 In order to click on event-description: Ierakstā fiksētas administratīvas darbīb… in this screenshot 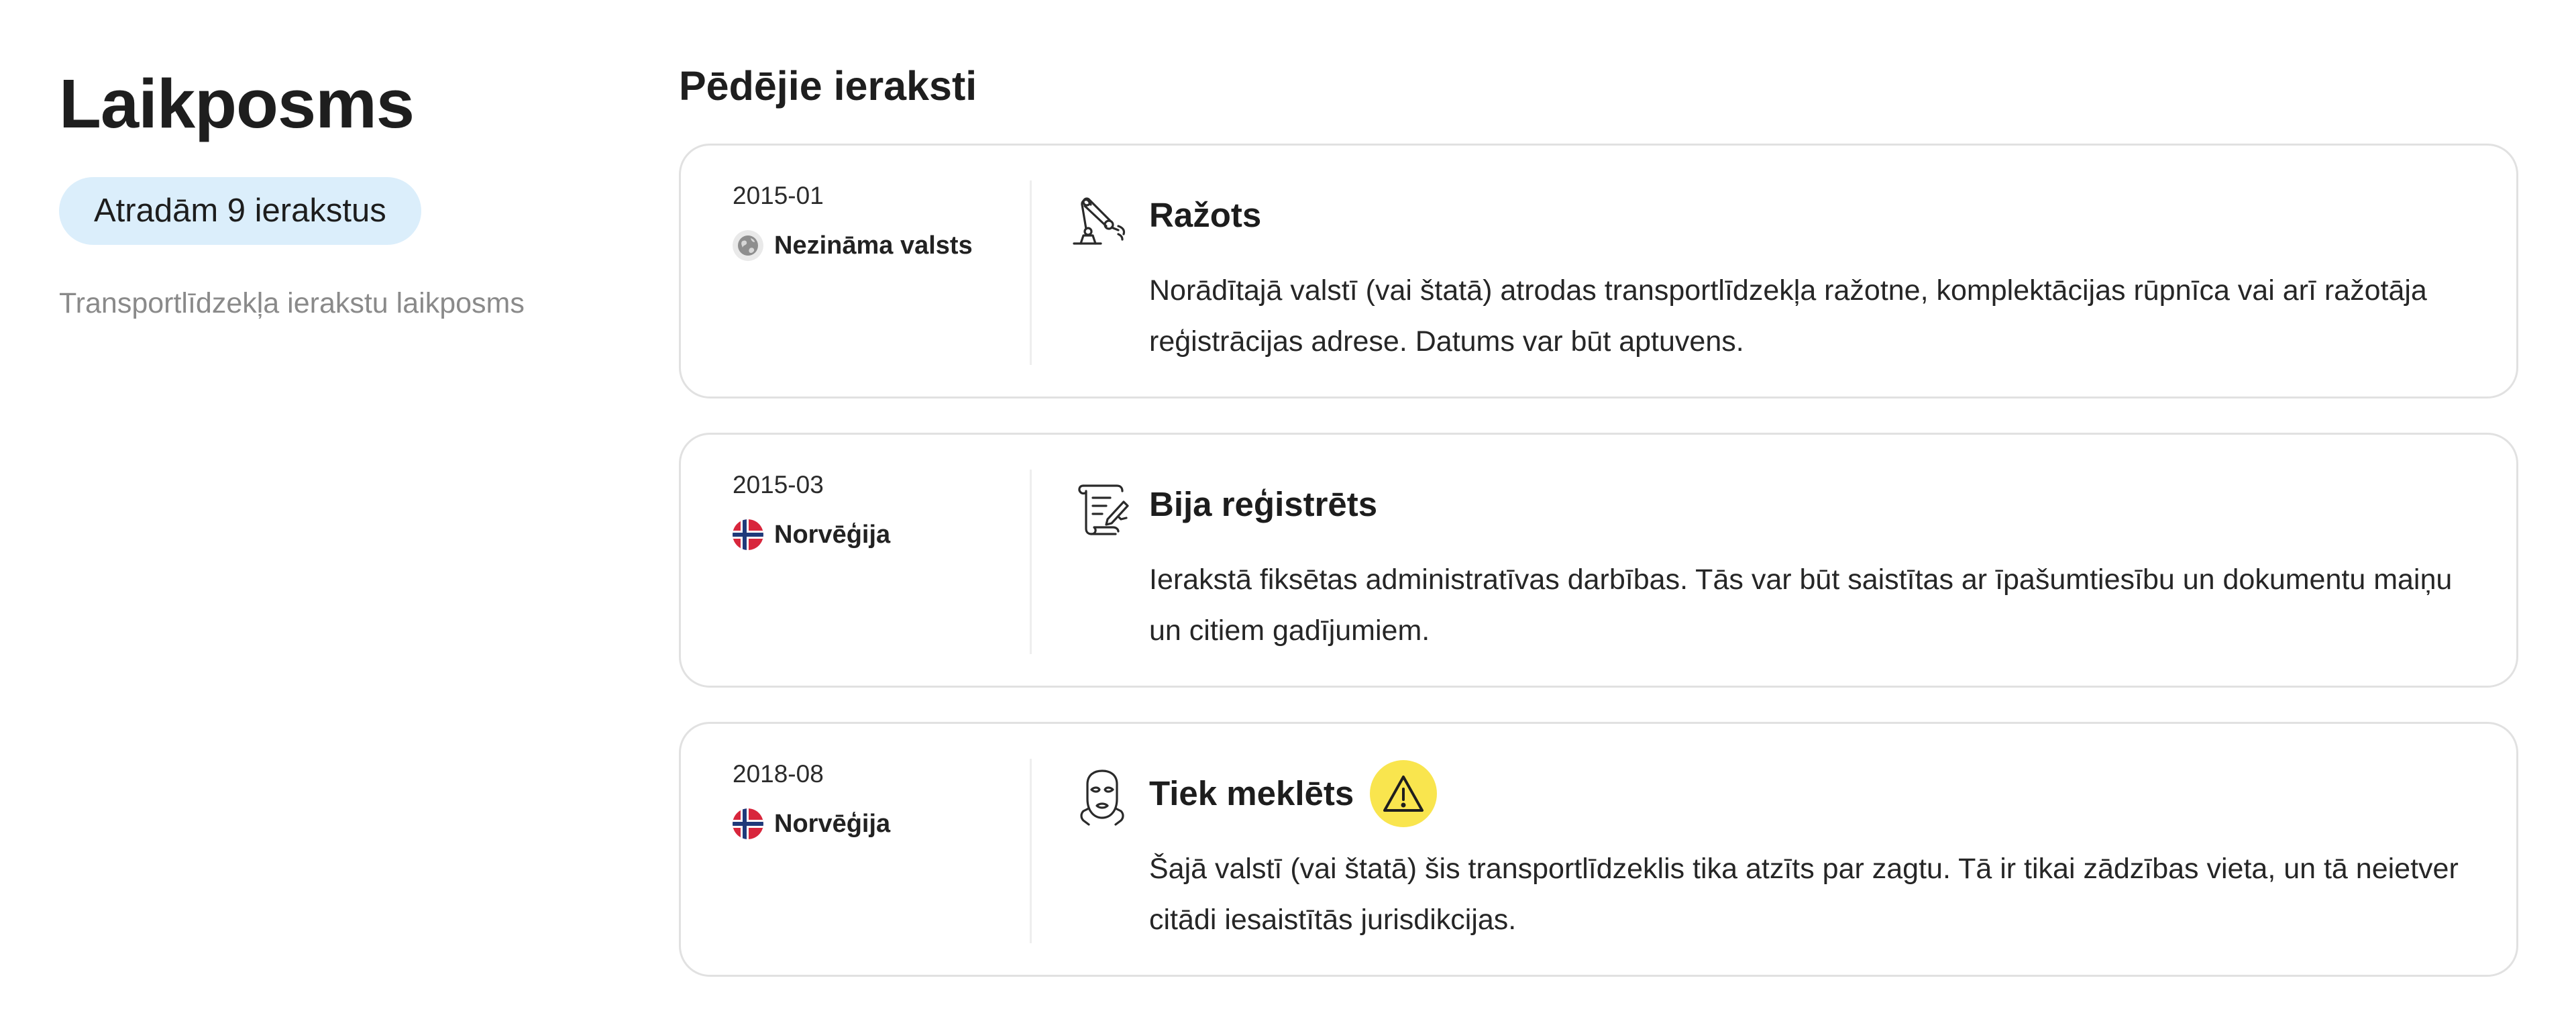, I will do `click(1801, 605)`.